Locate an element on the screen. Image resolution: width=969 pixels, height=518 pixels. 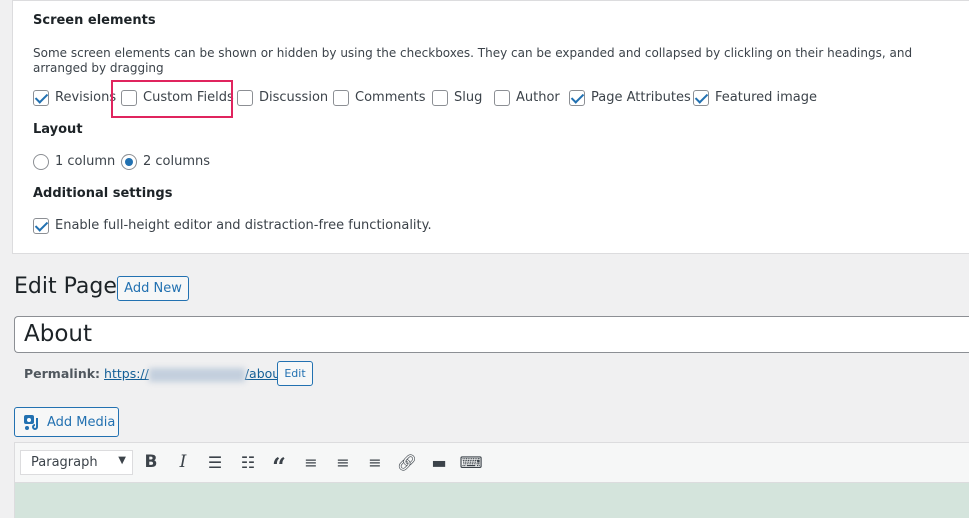
link-icon: 🔗︎ is located at coordinates (407, 462).